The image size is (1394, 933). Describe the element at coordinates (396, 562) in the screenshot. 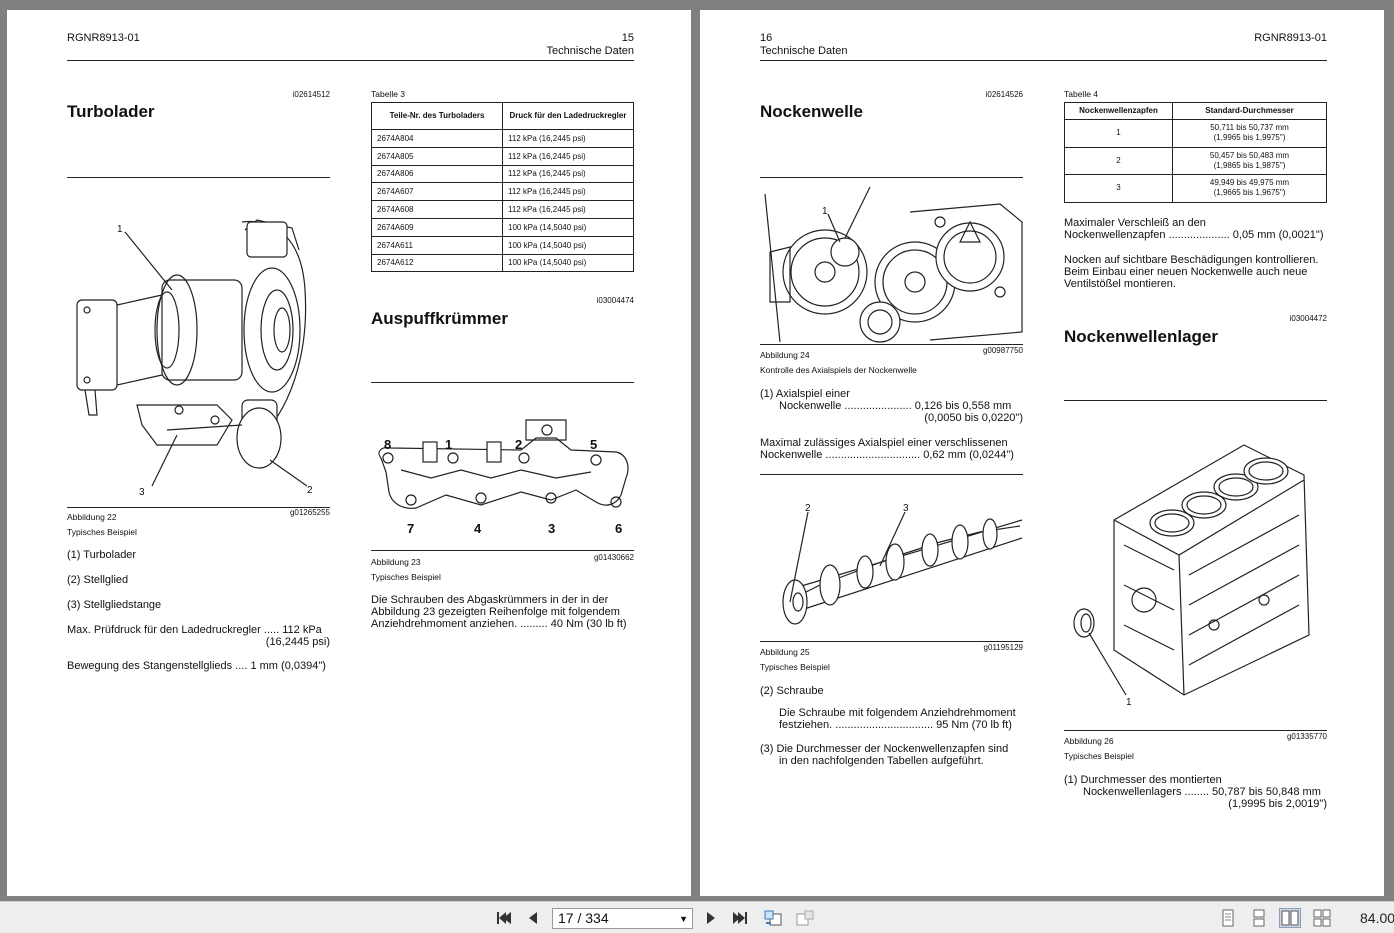

I see `figure-caption: Abbildung 23` at that location.